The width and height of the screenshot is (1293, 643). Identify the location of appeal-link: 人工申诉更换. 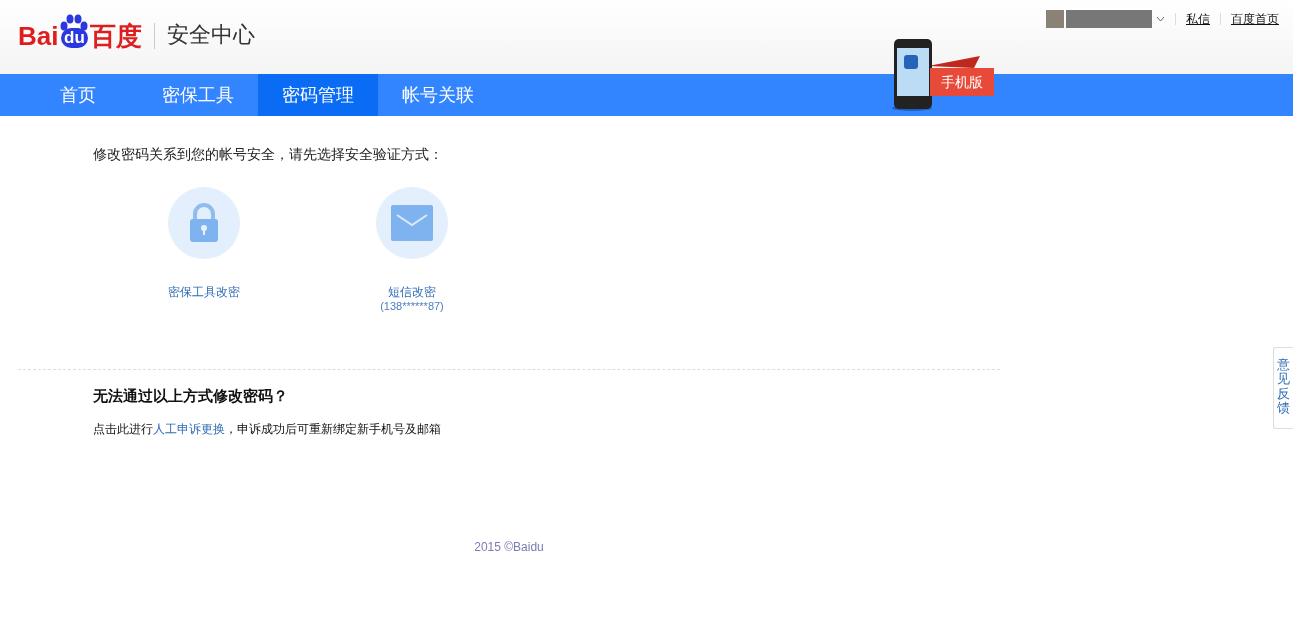
(189, 429).